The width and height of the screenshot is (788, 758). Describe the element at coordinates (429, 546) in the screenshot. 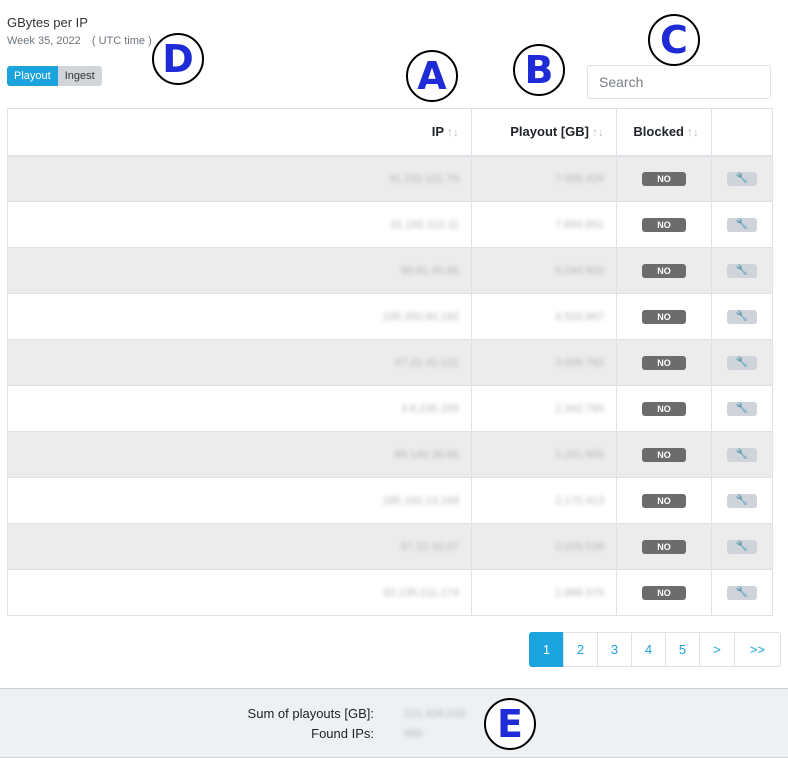

I see `ip-value: 67.22.42.67` at that location.